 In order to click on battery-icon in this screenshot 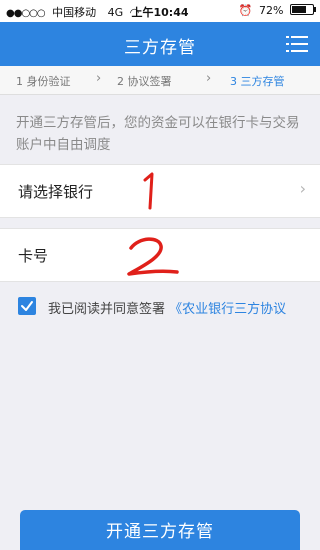, I will do `click(303, 9)`.